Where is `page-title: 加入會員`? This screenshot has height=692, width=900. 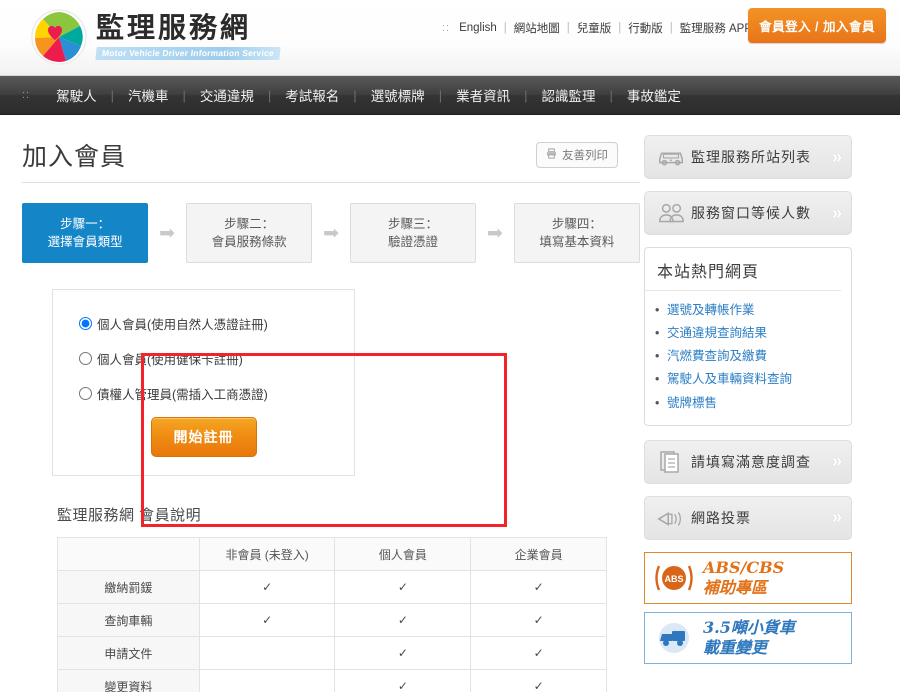
page-title: 加入會員 is located at coordinates (74, 157).